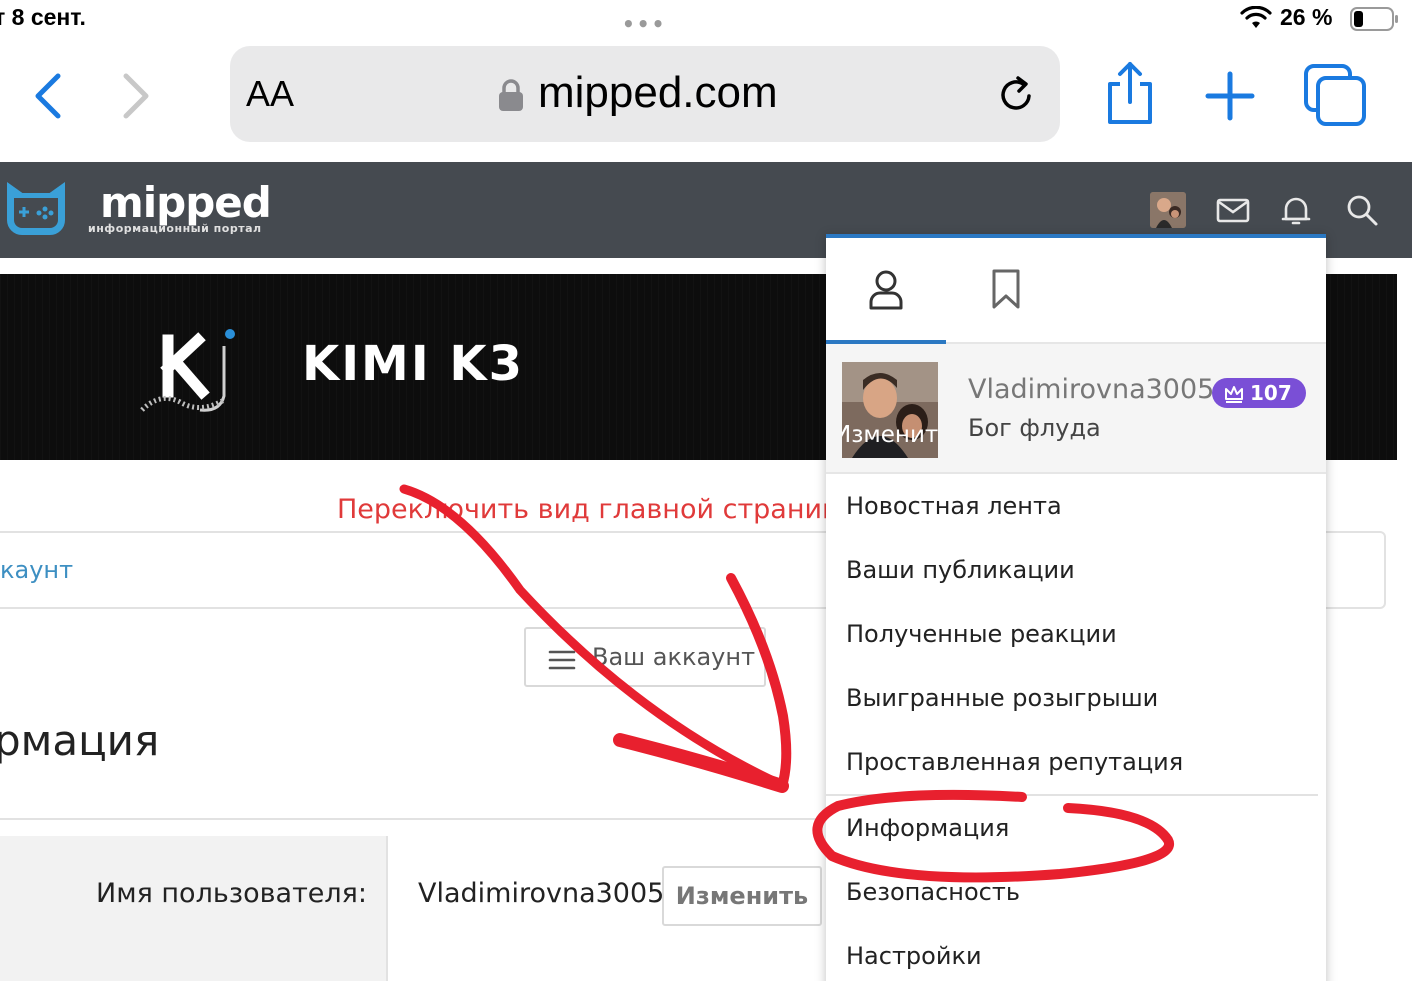 This screenshot has width=1412, height=981. Describe the element at coordinates (1234, 394) in the screenshot. I see `crown-icon` at that location.